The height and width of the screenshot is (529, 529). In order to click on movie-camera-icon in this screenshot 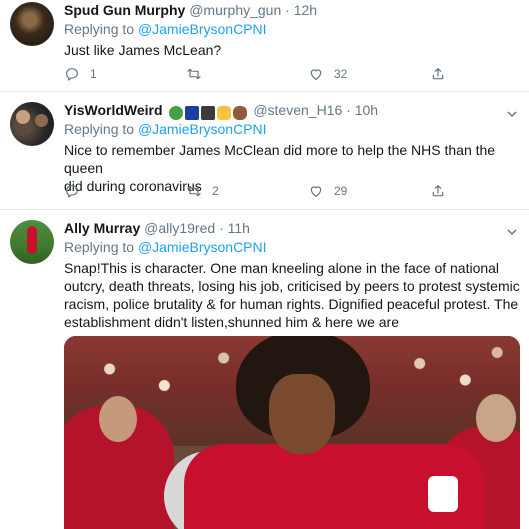, I will do `click(208, 113)`.